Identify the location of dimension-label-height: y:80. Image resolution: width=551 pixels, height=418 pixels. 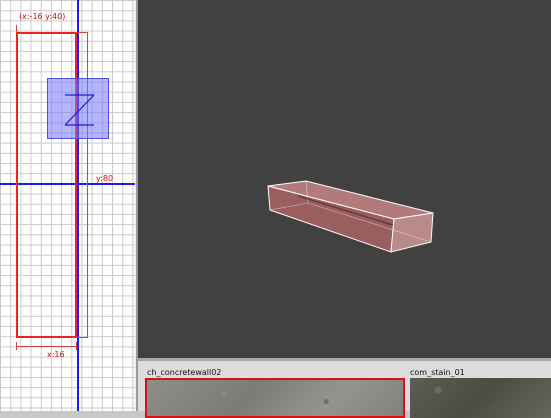
(105, 178).